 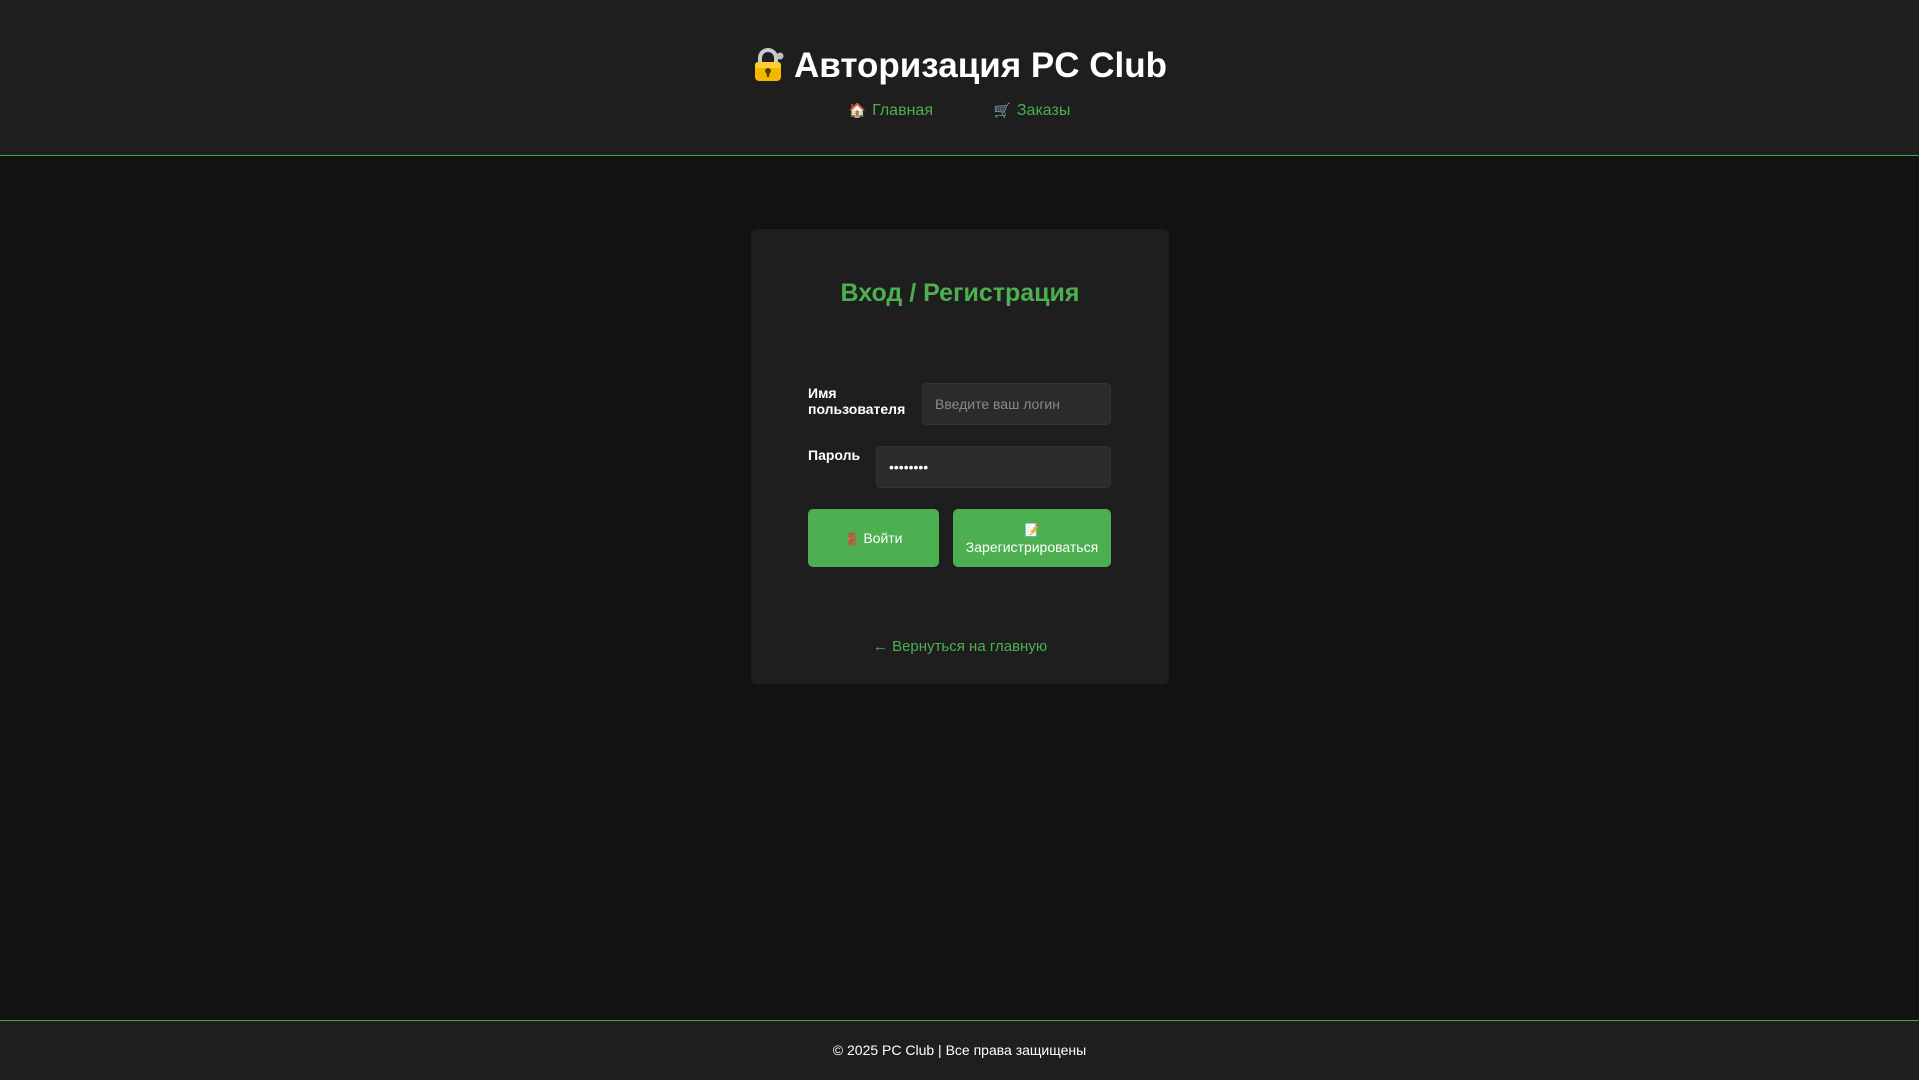 What do you see at coordinates (902, 110) in the screenshot?
I see `nav-home-label: Главная` at bounding box center [902, 110].